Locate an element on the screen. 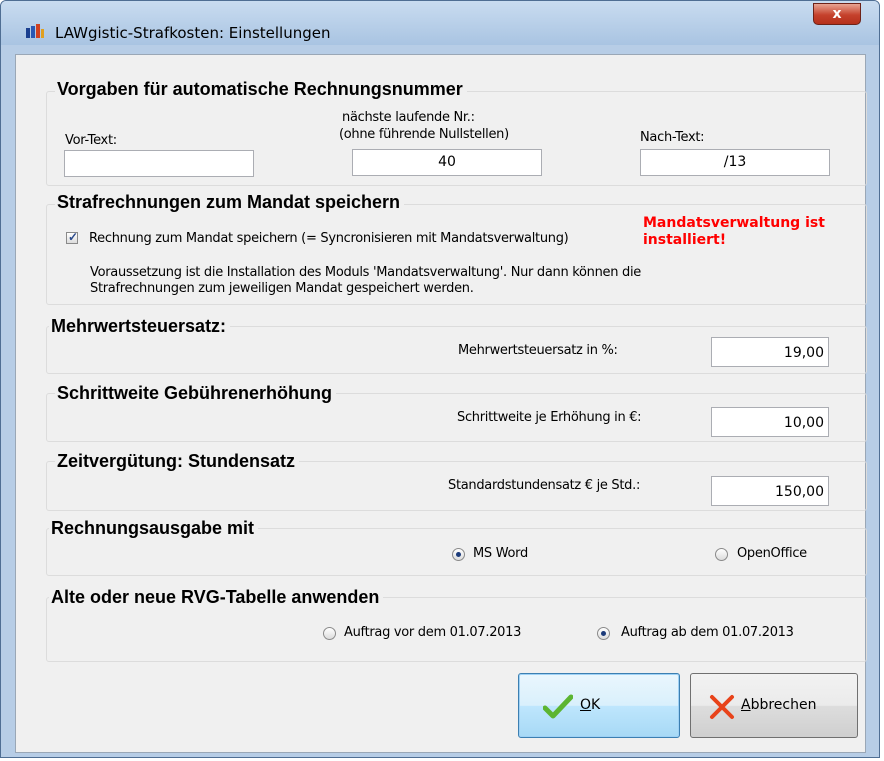  close-icon: x is located at coordinates (837, 14).